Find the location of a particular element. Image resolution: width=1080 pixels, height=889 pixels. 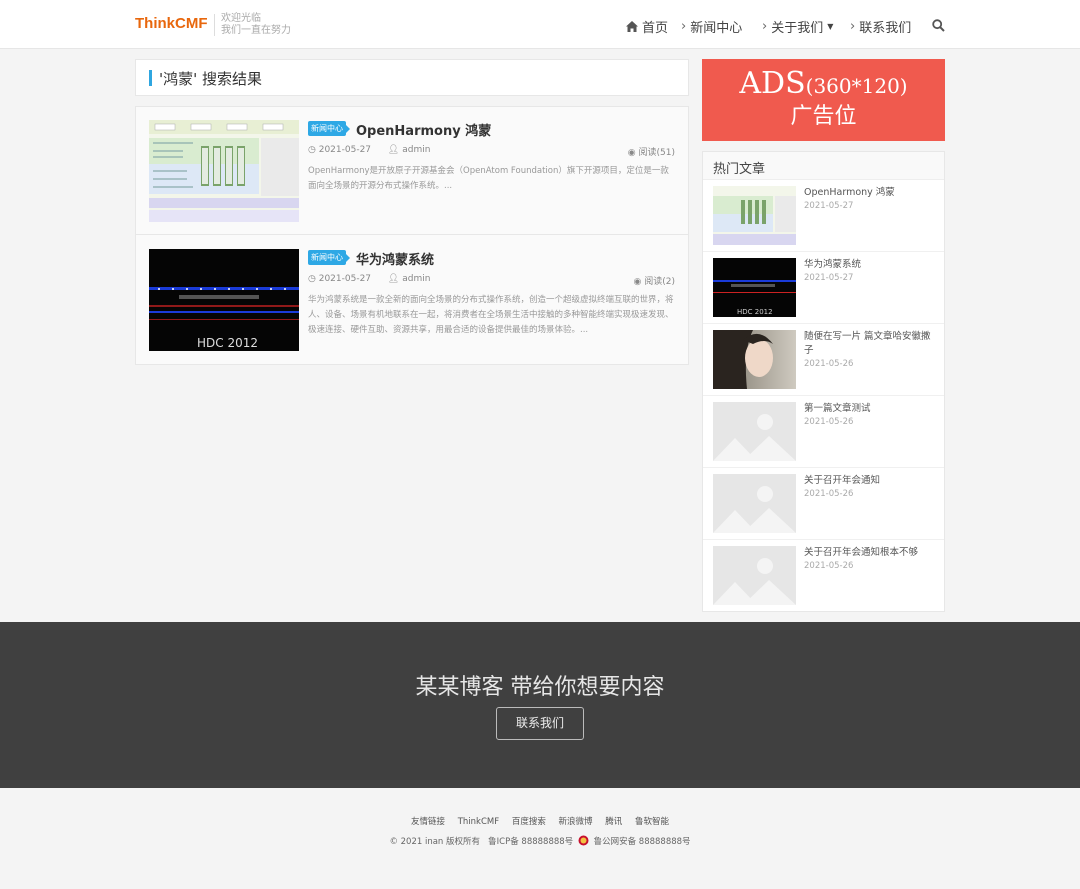

portrait-photo is located at coordinates (754, 359).